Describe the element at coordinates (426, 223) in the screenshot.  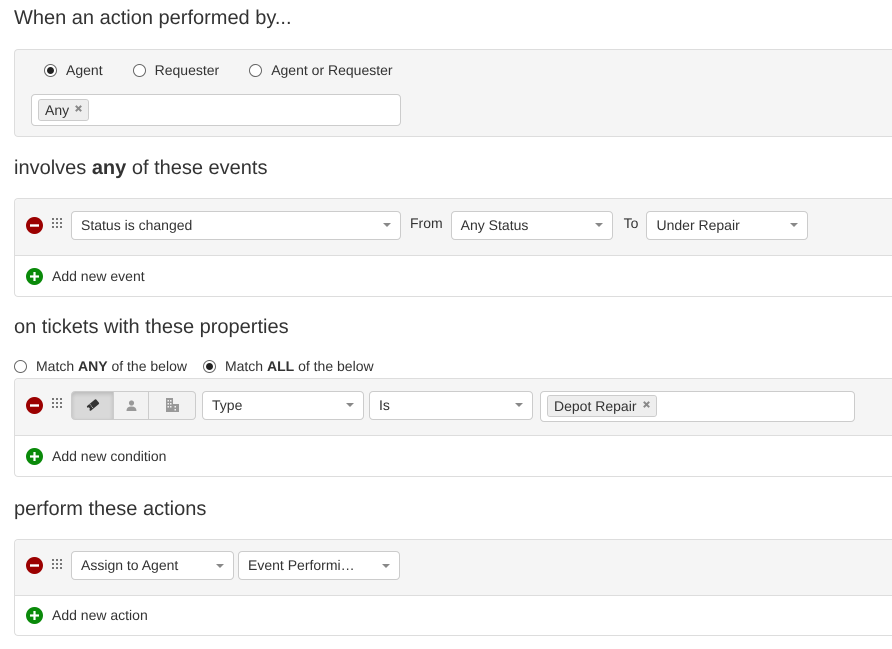
I see `field-label: From` at that location.